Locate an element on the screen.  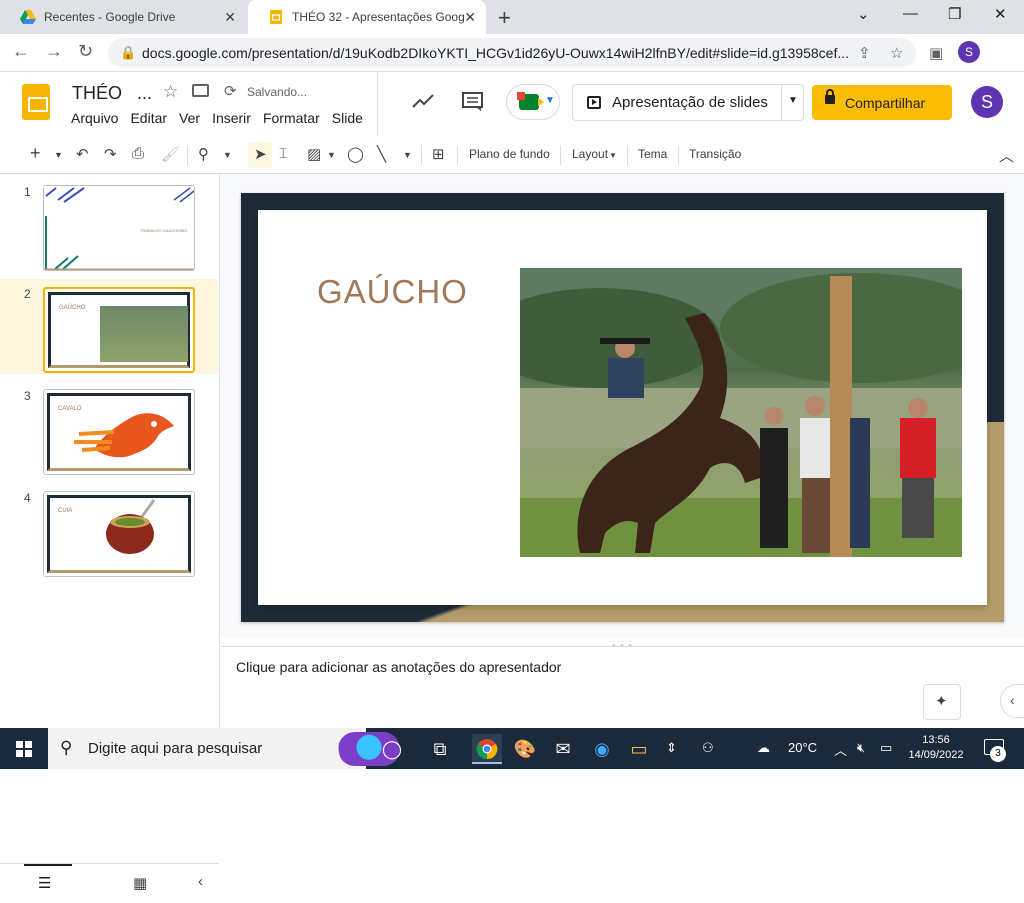
present-options-chevron-icon: ▼ is located at coordinates (793, 100).